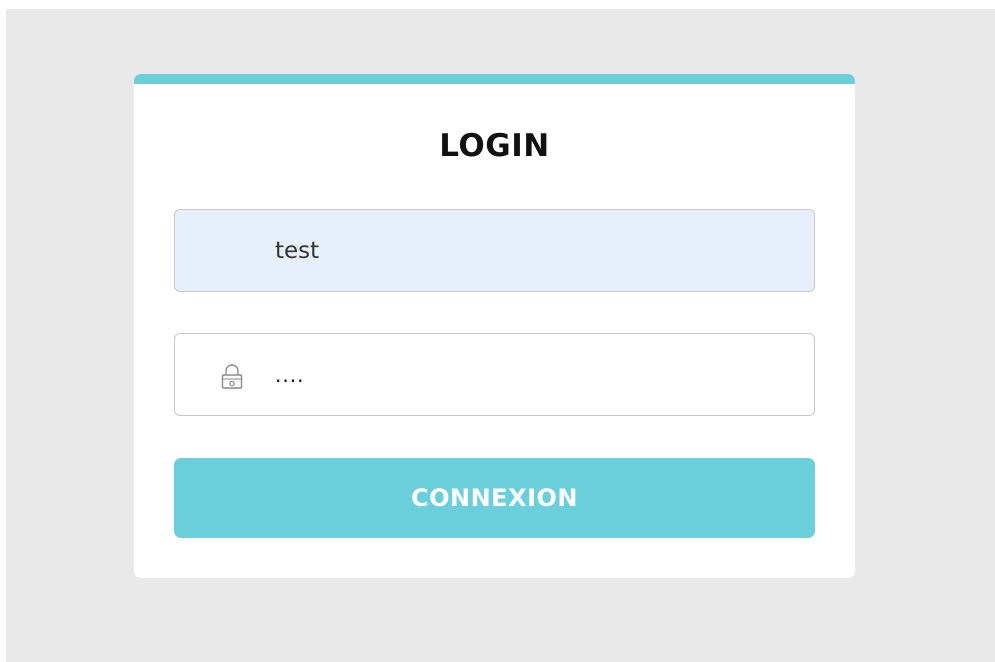 Image resolution: width=995 pixels, height=662 pixels. Describe the element at coordinates (494, 146) in the screenshot. I see `login-title: LOGIN` at that location.